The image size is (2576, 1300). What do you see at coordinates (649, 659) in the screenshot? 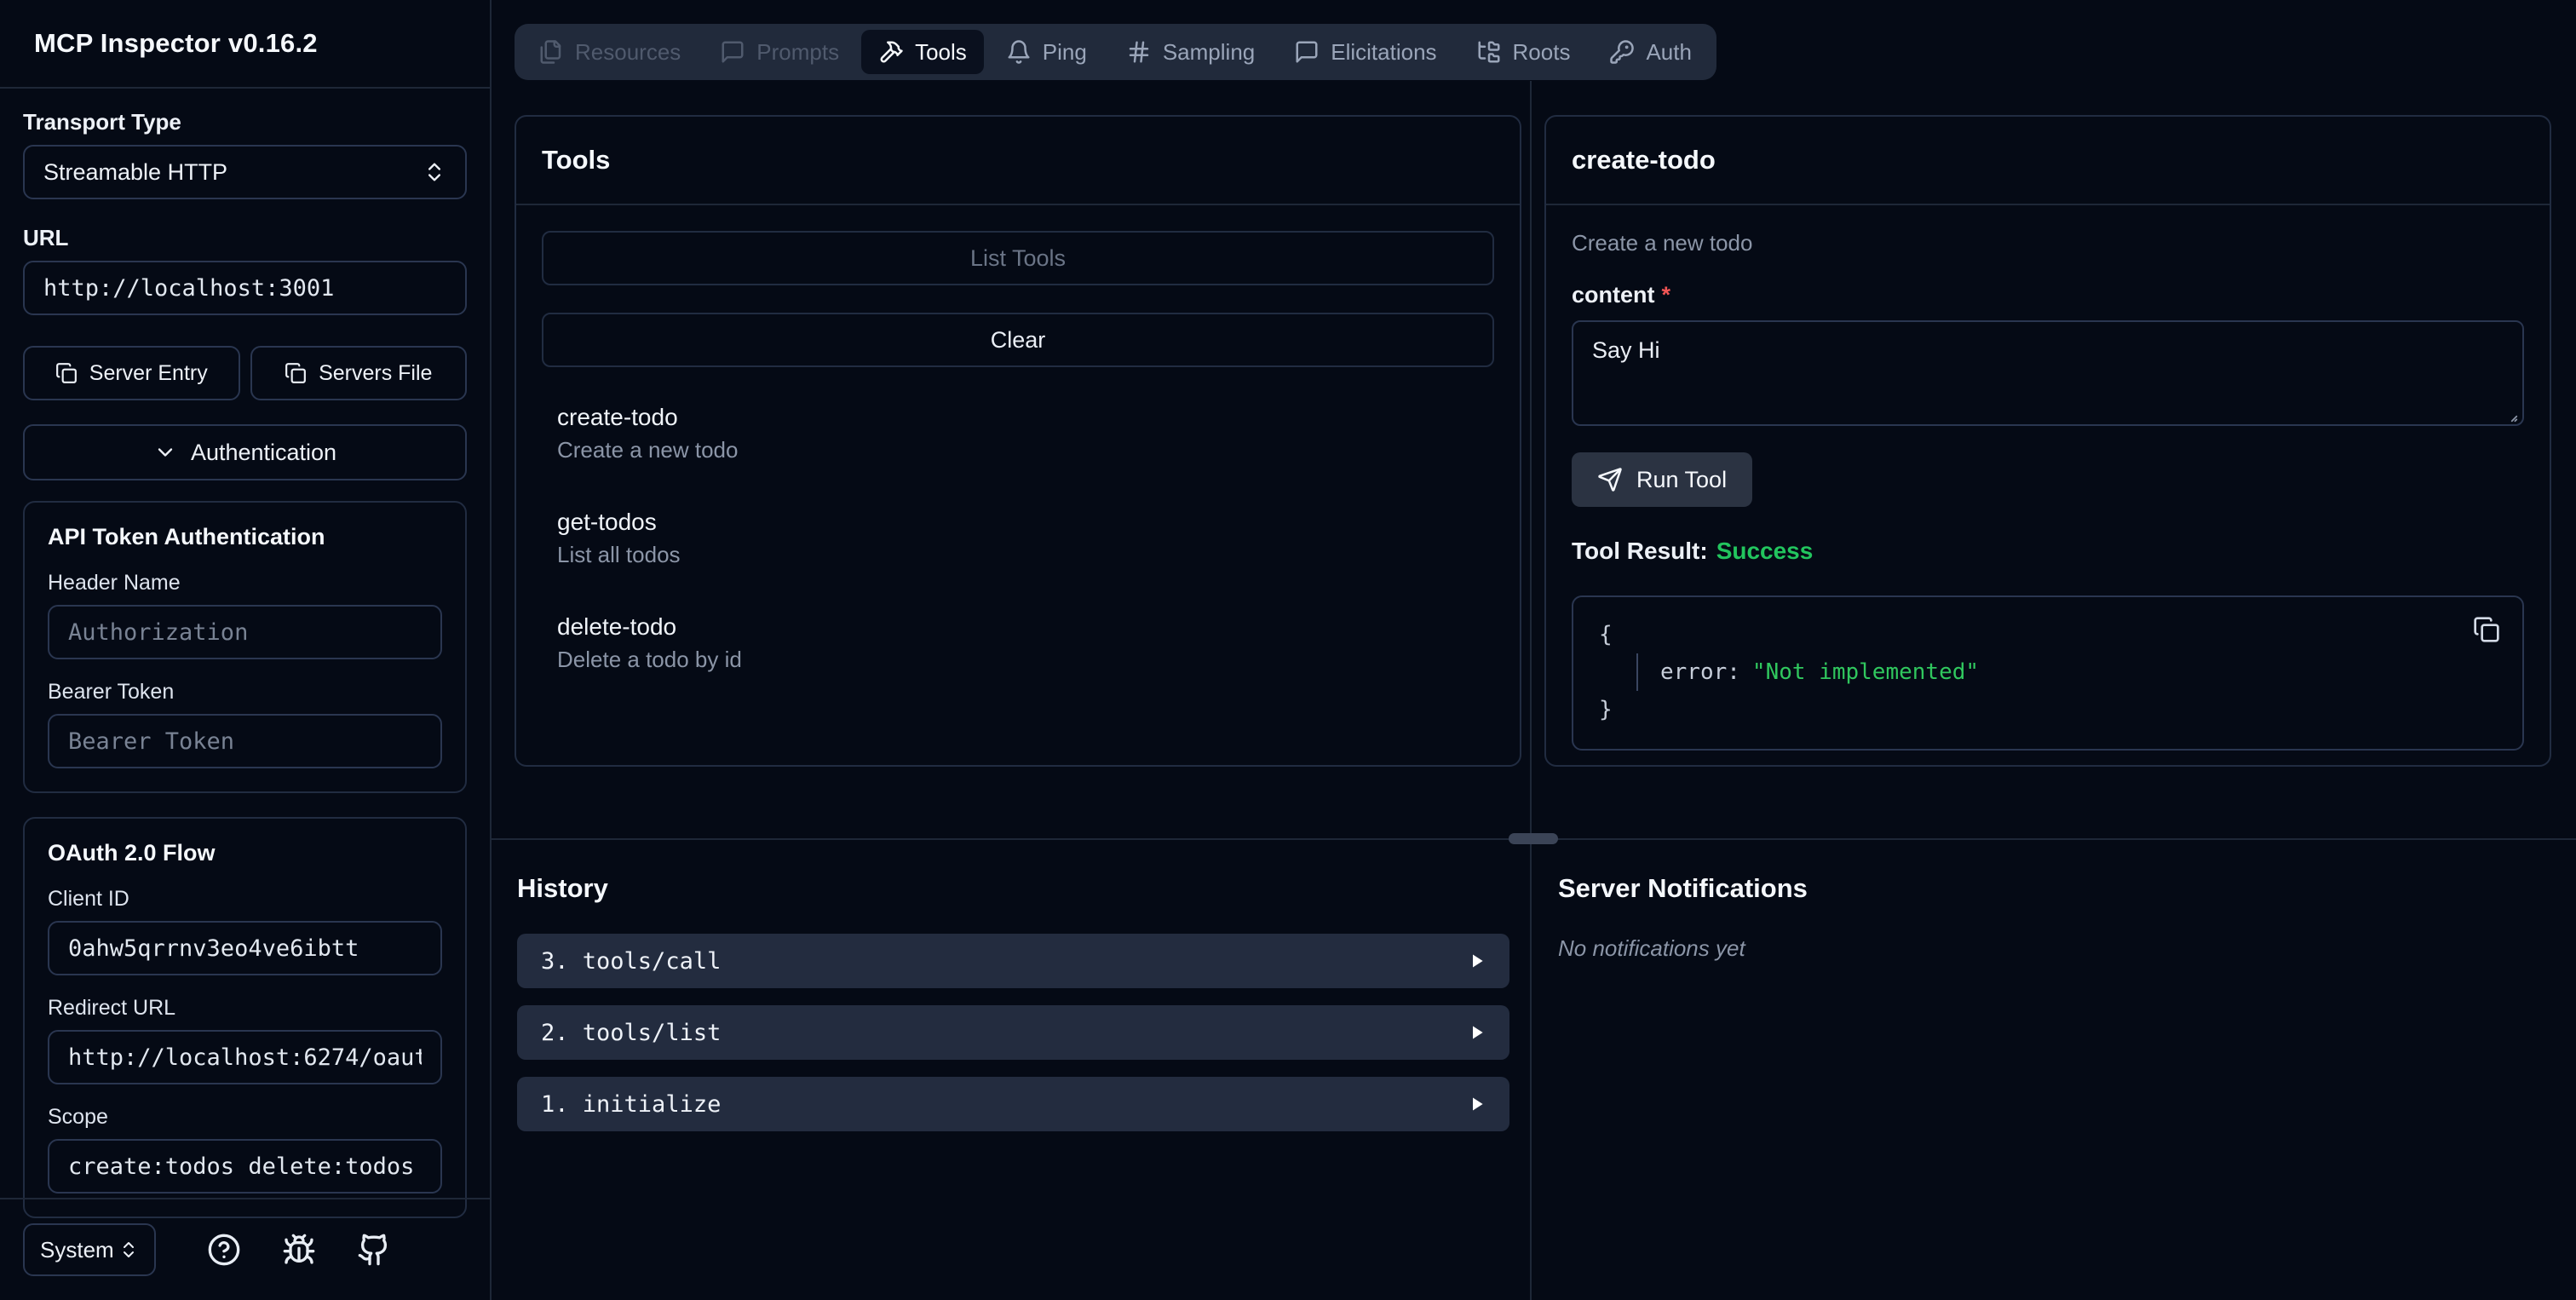
I see `tool-description: Delete a todo by id` at bounding box center [649, 659].